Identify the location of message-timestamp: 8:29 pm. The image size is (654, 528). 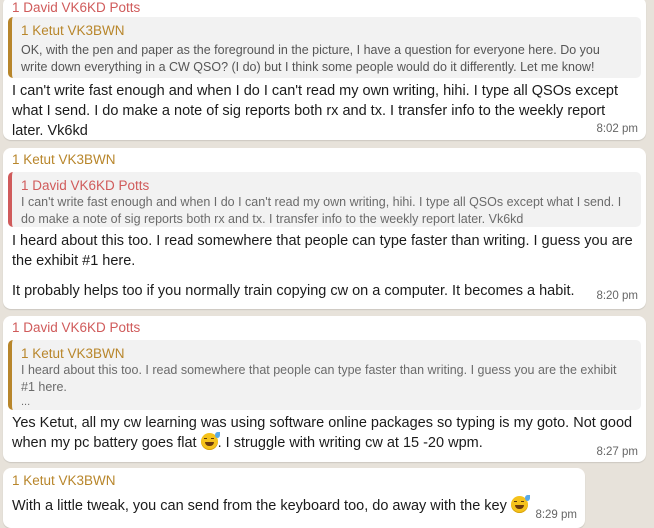
(556, 515).